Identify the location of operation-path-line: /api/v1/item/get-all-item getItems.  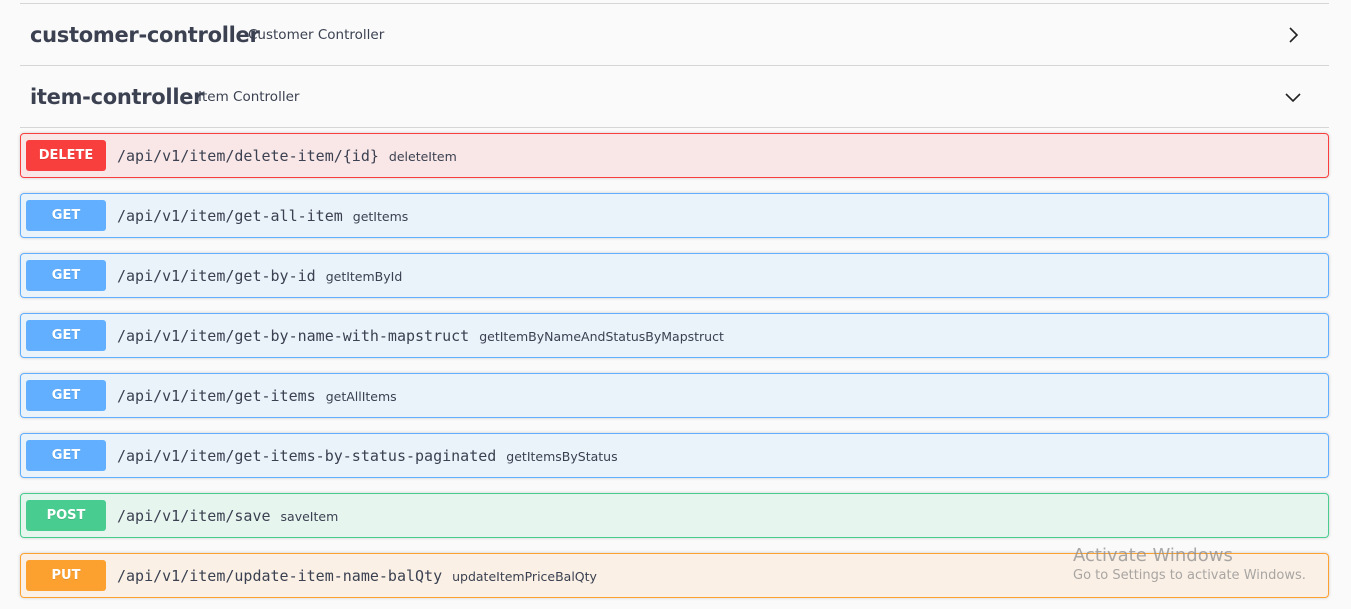
(262, 216).